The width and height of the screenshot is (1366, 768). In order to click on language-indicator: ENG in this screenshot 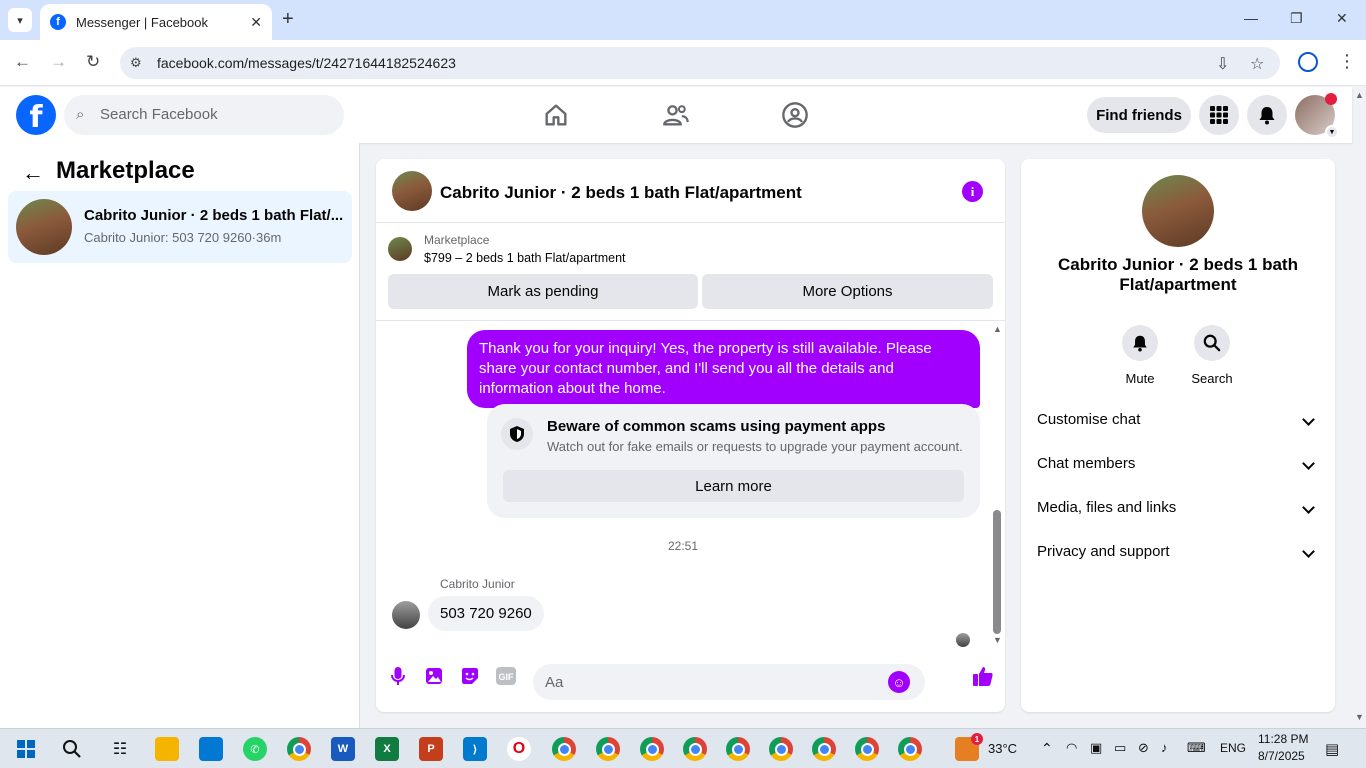, I will do `click(1233, 748)`.